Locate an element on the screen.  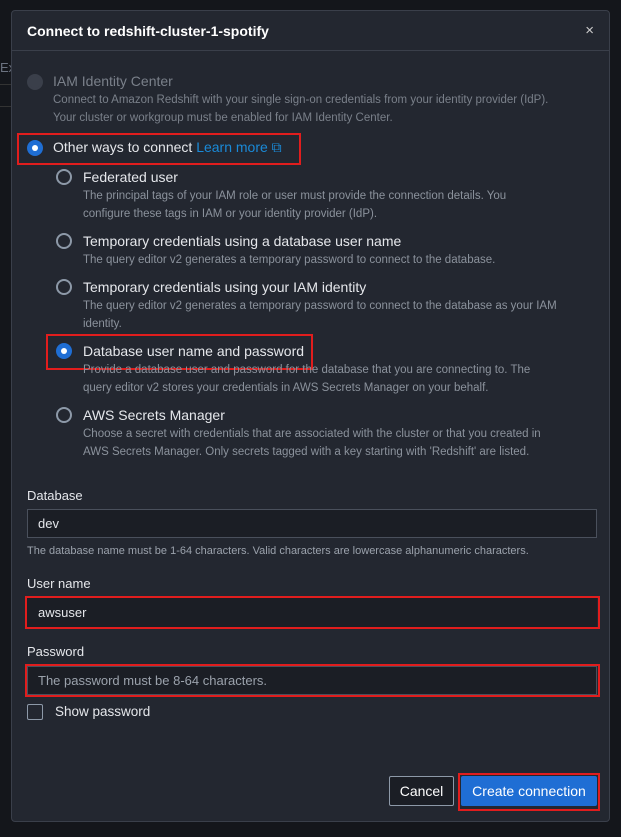
iam-identity-center-label: IAM Identity Center is located at coordinates (113, 81).